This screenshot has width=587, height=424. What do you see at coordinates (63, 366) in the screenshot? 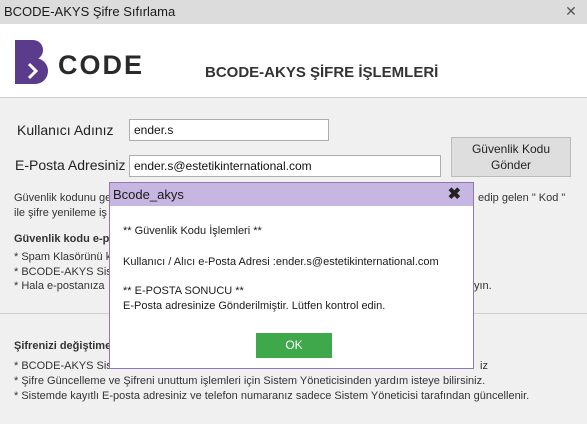
I see `bottom-bullet1-left: * BCODE-AKYS Sis` at bounding box center [63, 366].